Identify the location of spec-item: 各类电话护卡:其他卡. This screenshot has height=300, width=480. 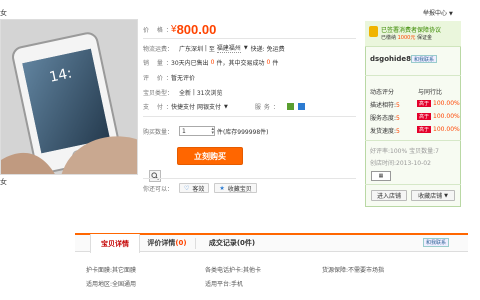
(233, 269).